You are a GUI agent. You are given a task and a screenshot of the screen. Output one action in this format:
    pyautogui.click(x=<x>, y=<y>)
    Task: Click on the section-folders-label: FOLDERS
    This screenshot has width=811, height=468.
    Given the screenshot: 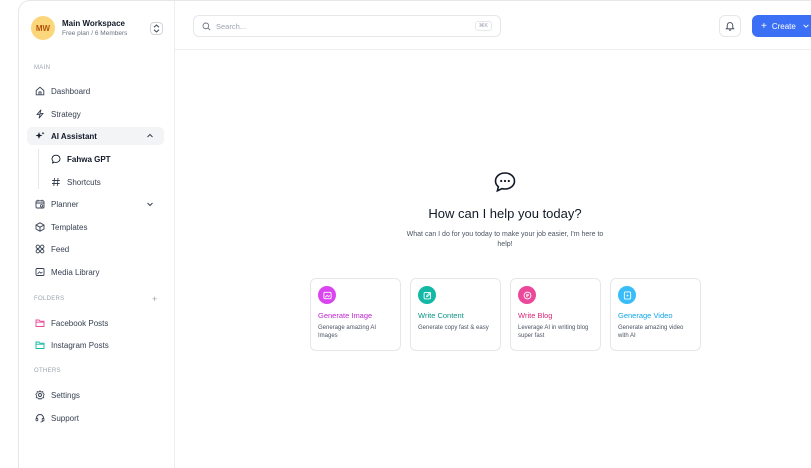 What is the action you would take?
    pyautogui.click(x=49, y=299)
    